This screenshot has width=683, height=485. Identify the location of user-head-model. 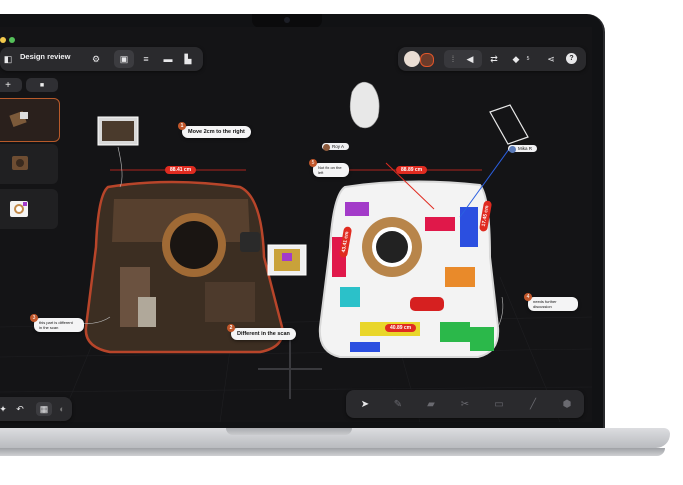
(364, 105).